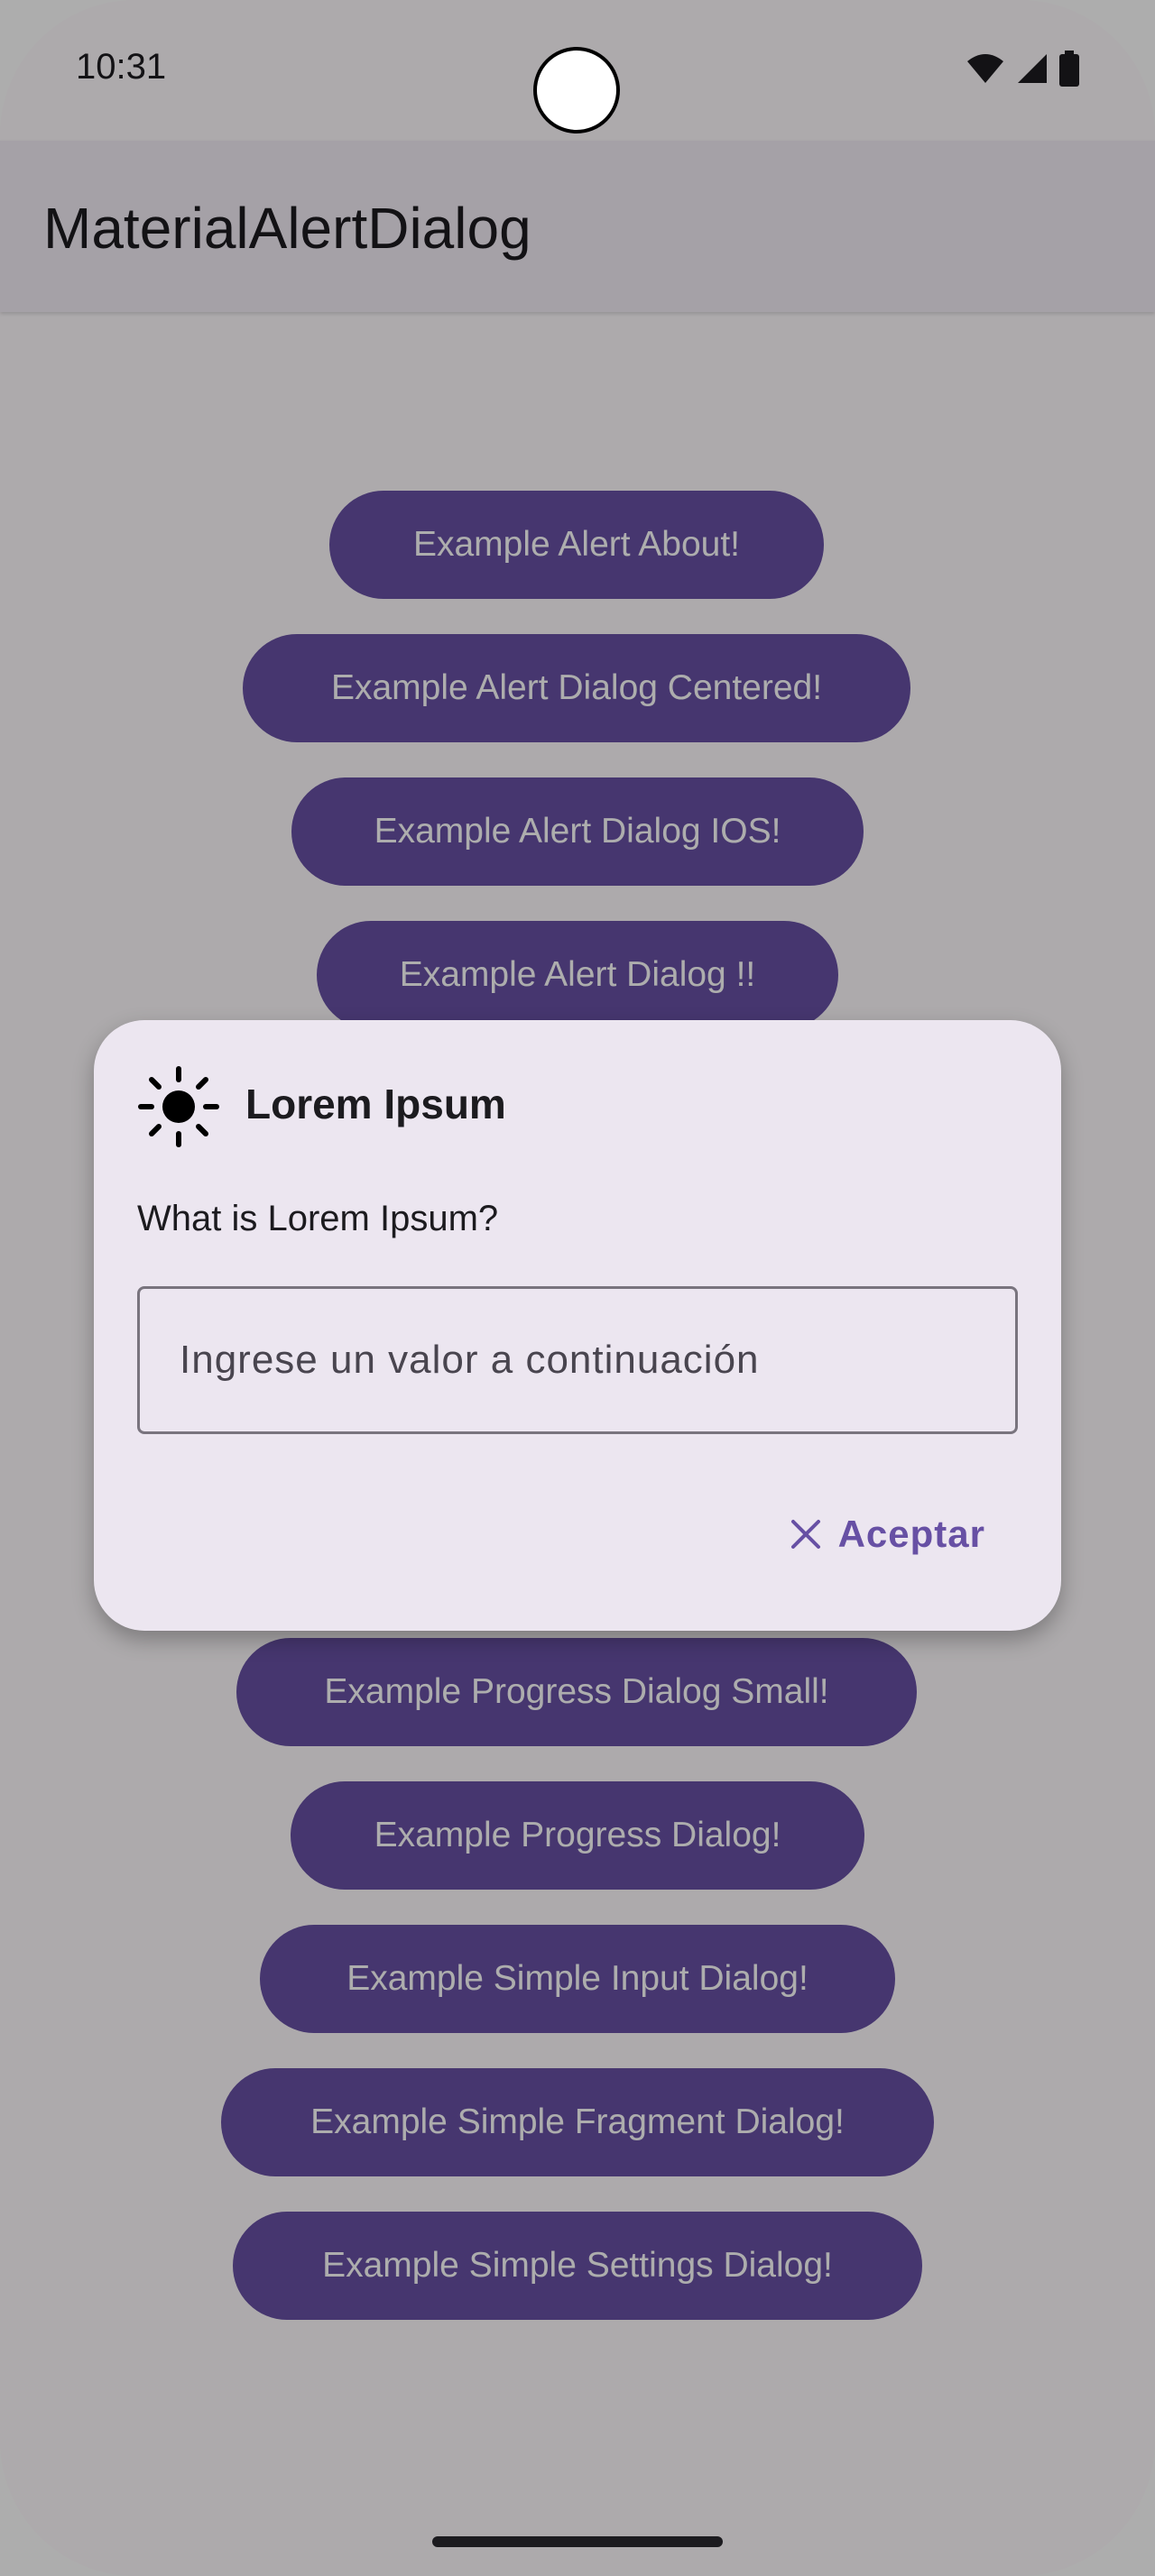 The image size is (1155, 2576). What do you see at coordinates (577, 1360) in the screenshot?
I see `dialog-text-input` at bounding box center [577, 1360].